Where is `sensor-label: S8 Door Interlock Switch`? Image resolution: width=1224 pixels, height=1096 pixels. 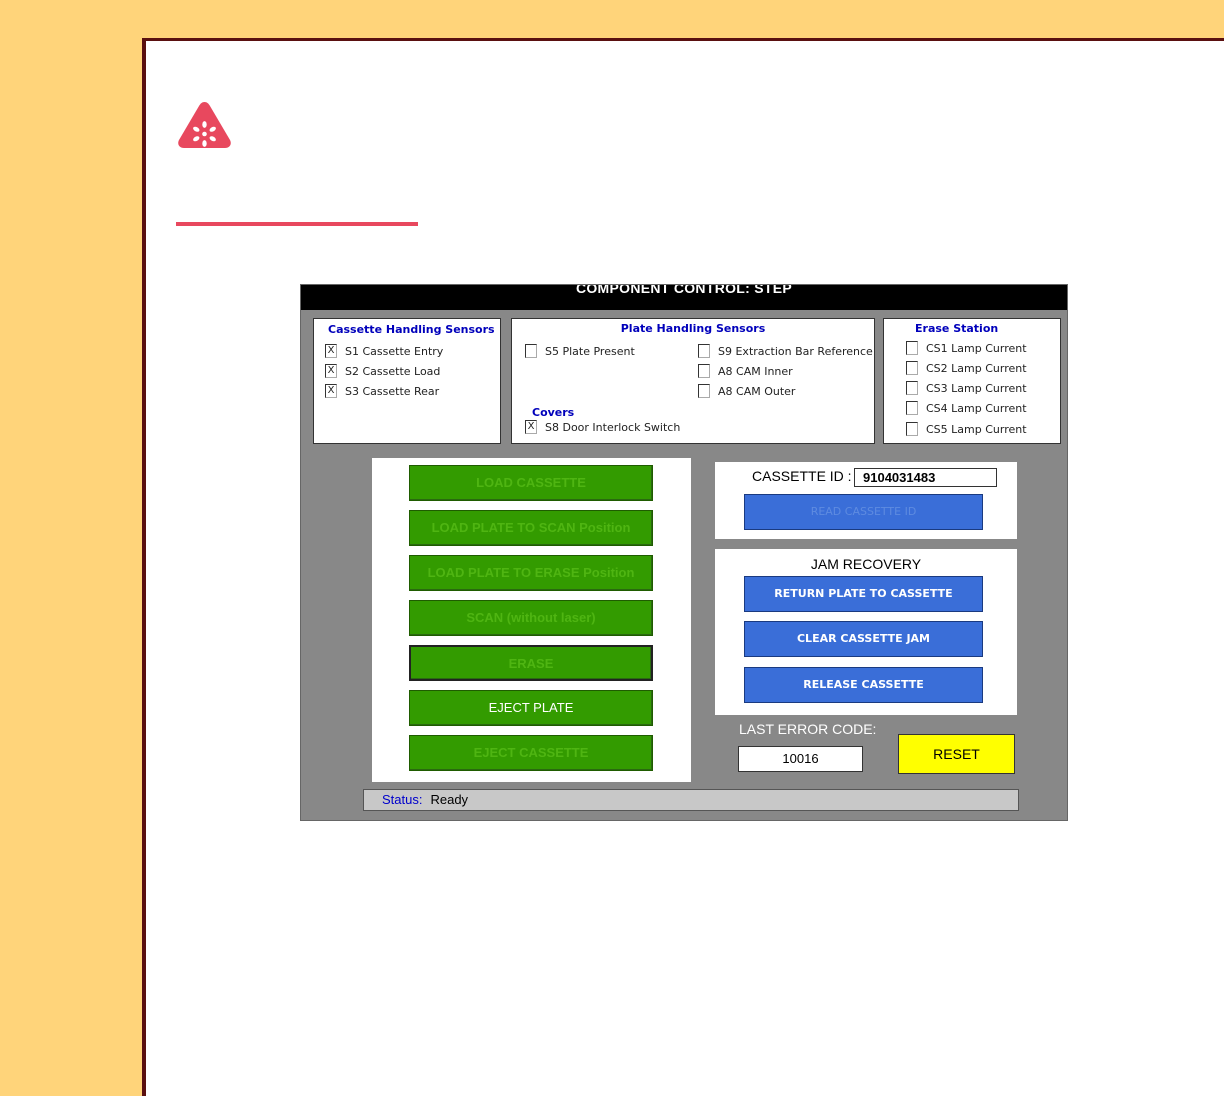
sensor-label: S8 Door Interlock Switch is located at coordinates (613, 427).